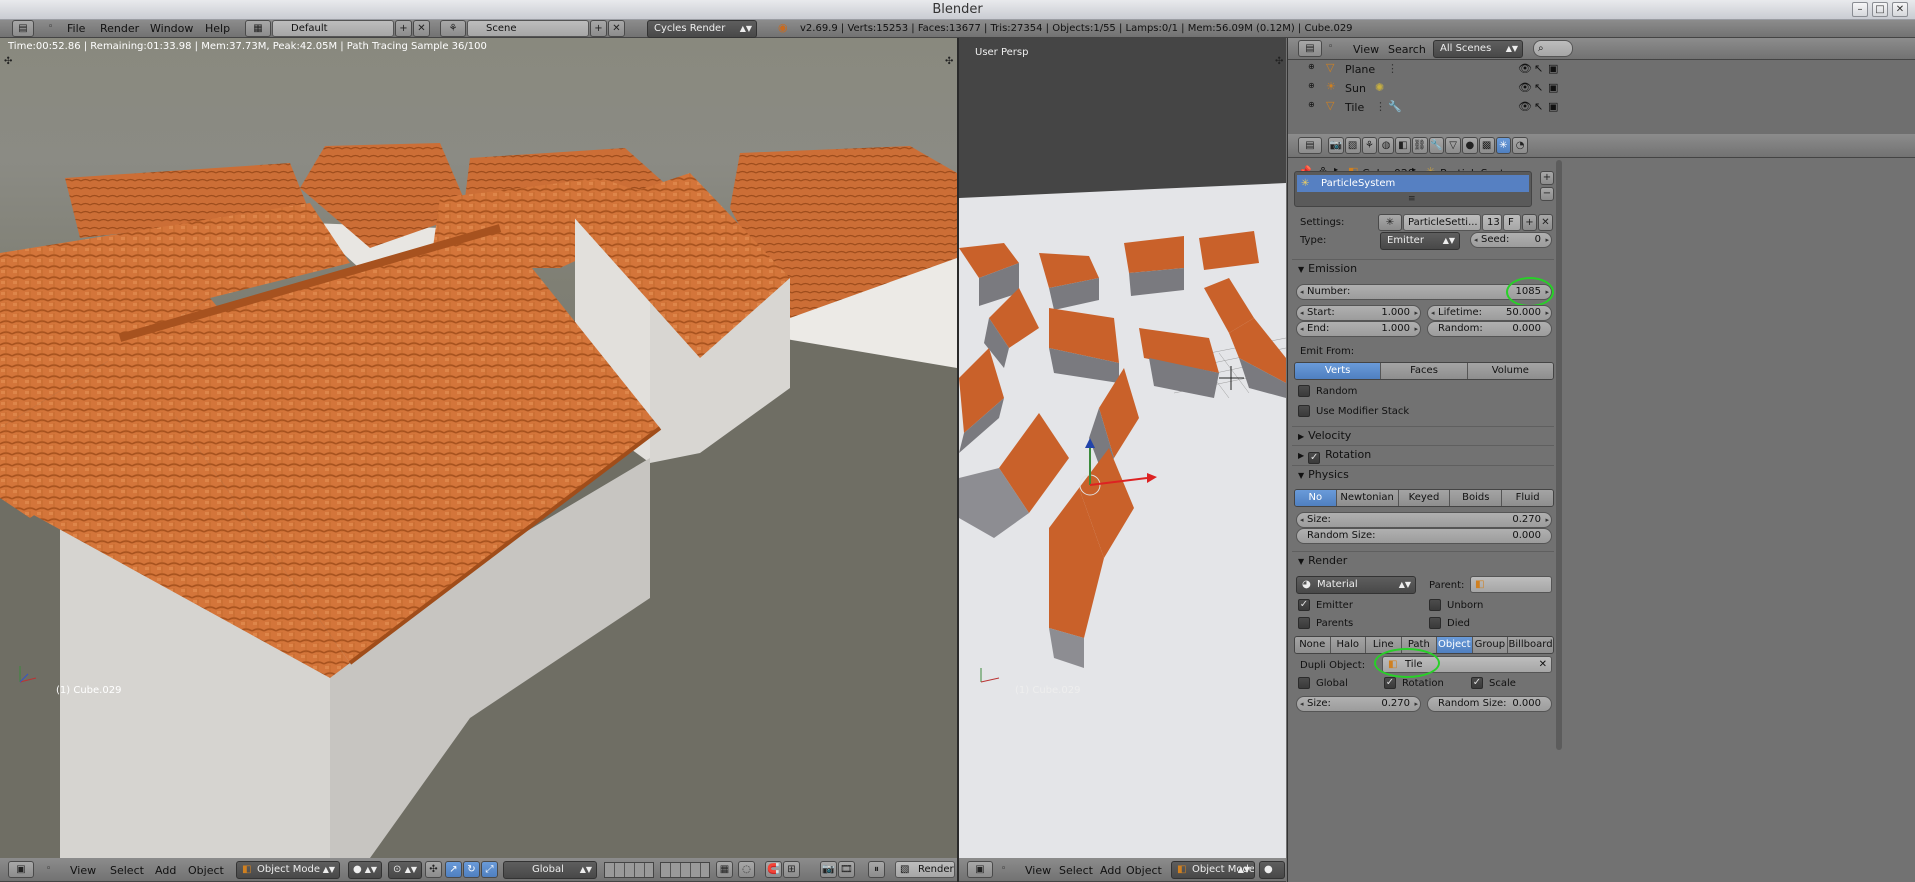 Image resolution: width=1915 pixels, height=882 pixels. What do you see at coordinates (1478, 49) in the screenshot?
I see `display-mode-dropdown: All Scenes ▲▼` at bounding box center [1478, 49].